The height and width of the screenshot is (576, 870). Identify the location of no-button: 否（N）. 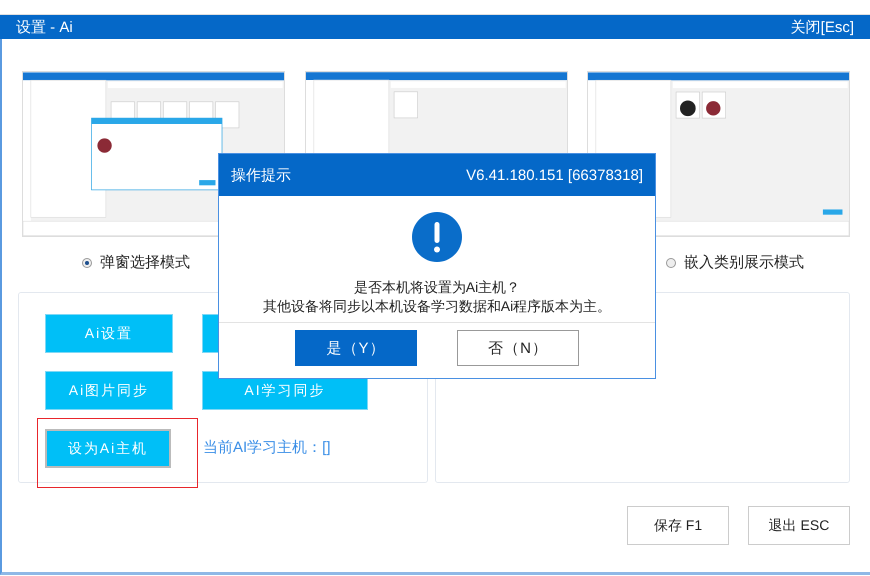
(518, 348).